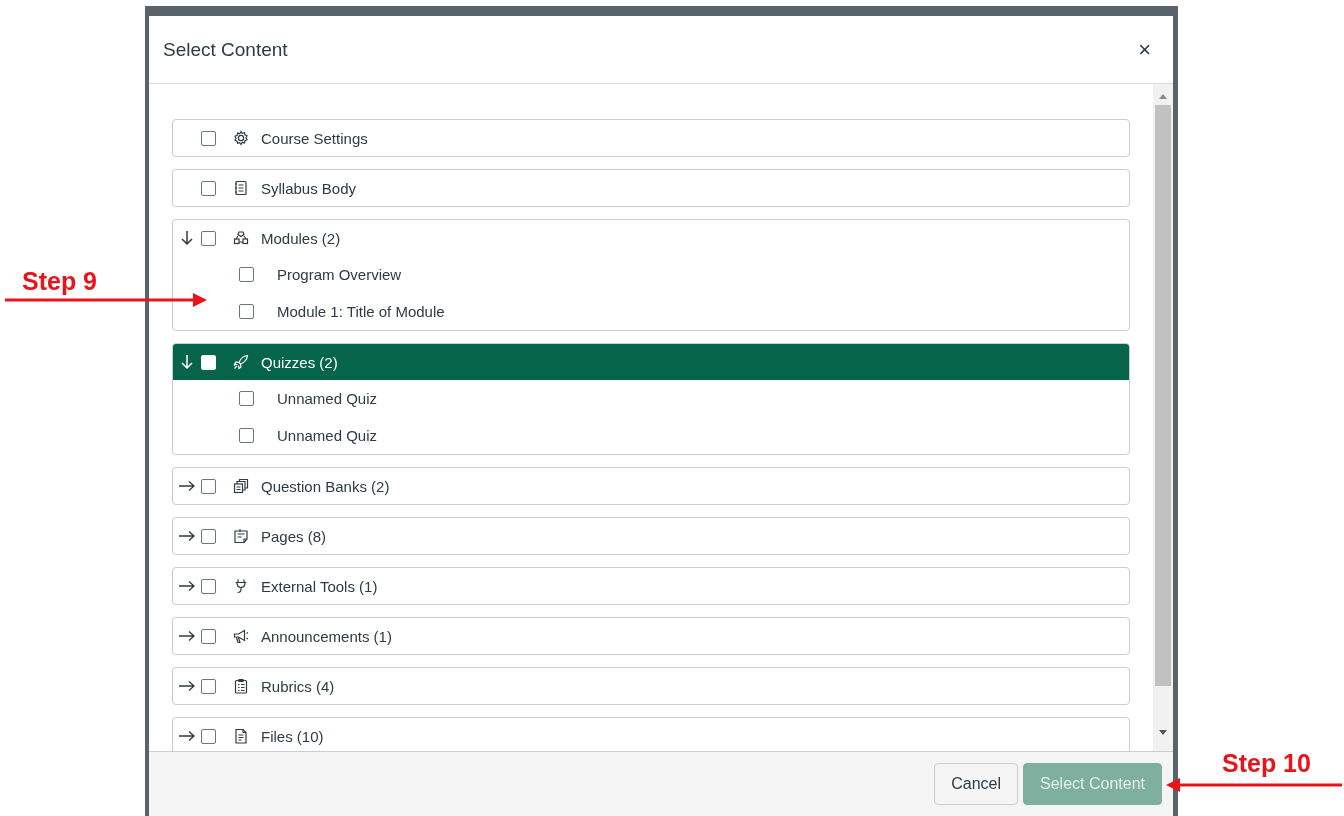  I want to click on item-label: Module 1: Title of Module, so click(361, 311).